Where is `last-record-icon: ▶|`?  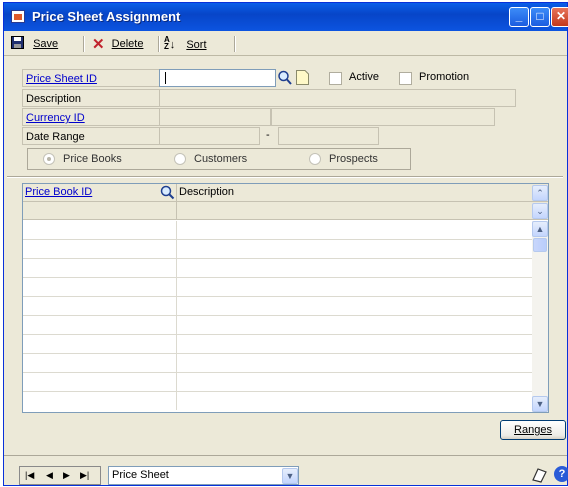 last-record-icon: ▶| is located at coordinates (84, 475).